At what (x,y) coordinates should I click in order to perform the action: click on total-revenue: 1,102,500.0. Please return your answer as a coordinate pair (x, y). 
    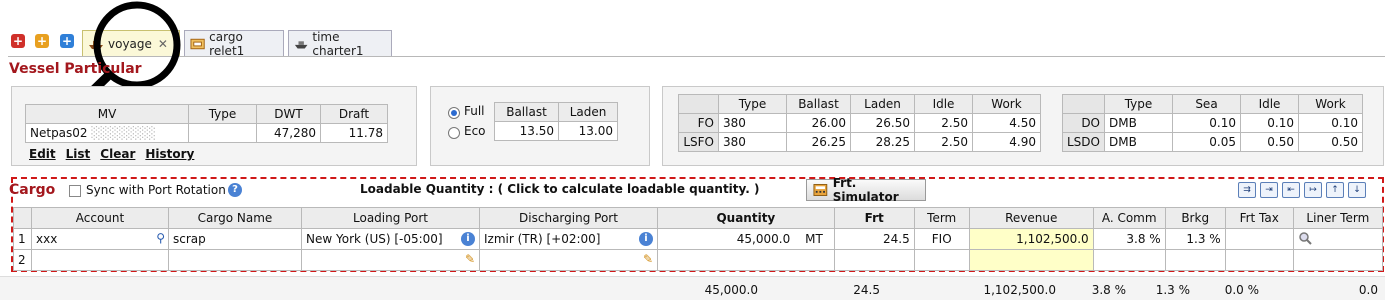
    Looking at the image, I should click on (1019, 290).